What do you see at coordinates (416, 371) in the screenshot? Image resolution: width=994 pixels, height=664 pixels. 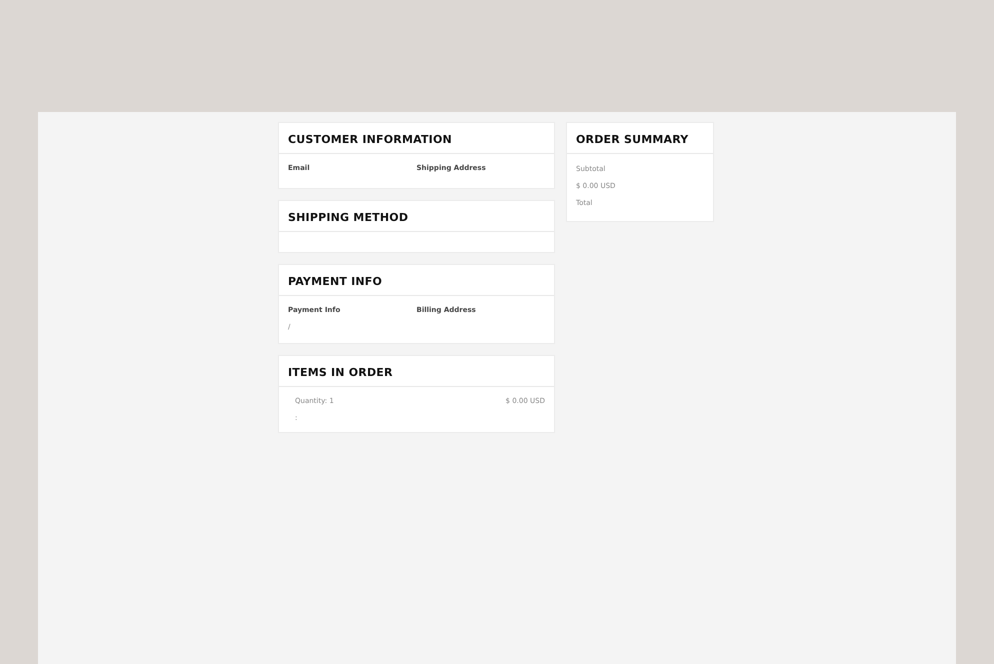 I see `card-title: ITEMS IN ORDER` at bounding box center [416, 371].